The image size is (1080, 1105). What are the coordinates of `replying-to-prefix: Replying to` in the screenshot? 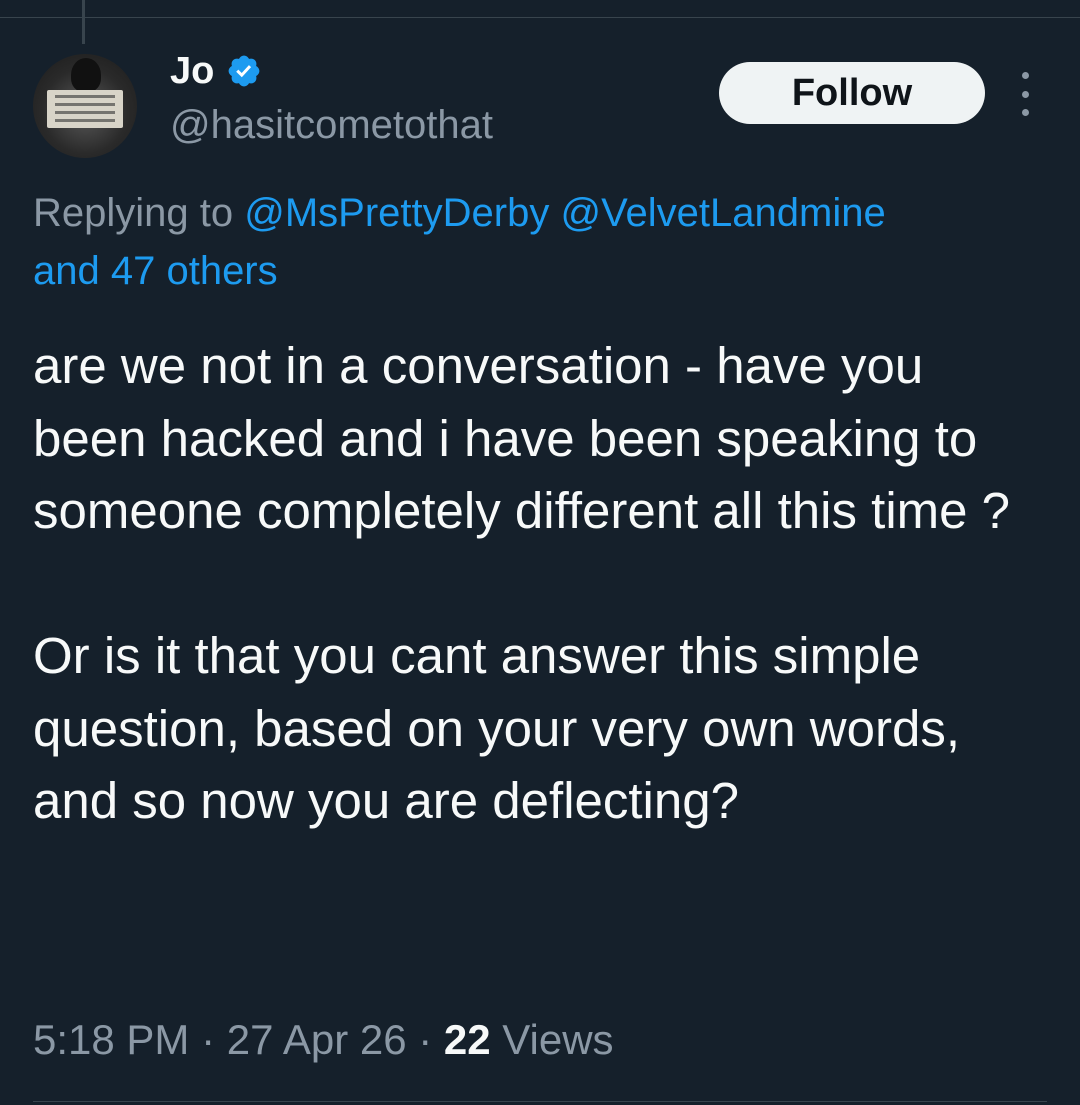 It's located at (139, 213).